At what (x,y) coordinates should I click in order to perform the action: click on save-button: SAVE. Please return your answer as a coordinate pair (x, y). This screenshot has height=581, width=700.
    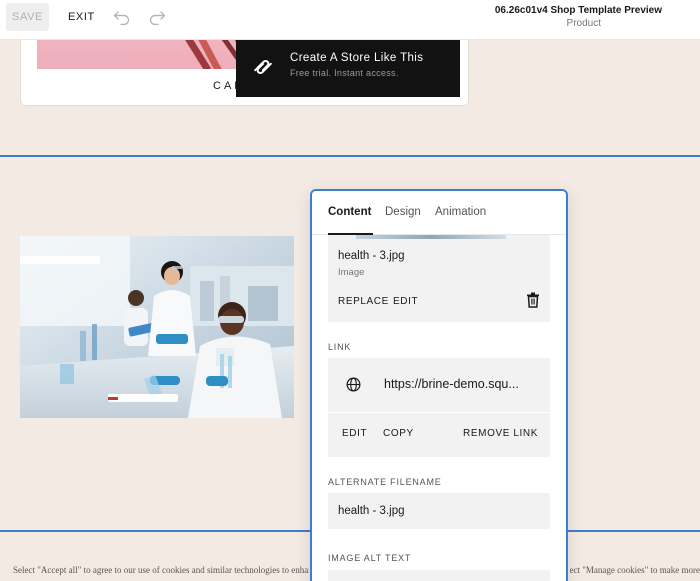
    Looking at the image, I should click on (27, 17).